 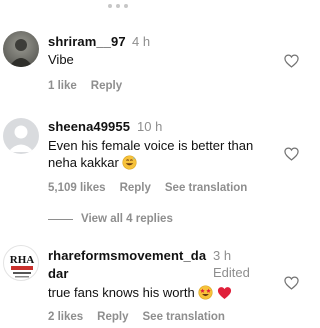 What do you see at coordinates (22, 260) in the screenshot?
I see `svg-text: RHA` at bounding box center [22, 260].